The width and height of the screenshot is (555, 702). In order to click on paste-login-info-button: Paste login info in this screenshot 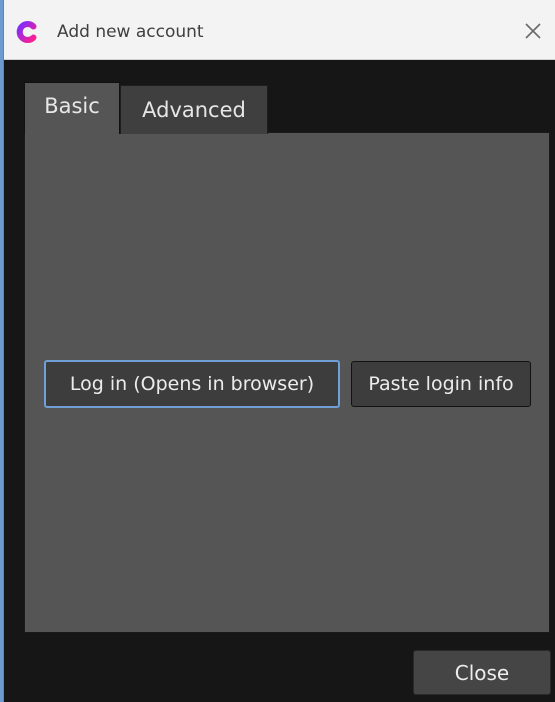, I will do `click(441, 384)`.